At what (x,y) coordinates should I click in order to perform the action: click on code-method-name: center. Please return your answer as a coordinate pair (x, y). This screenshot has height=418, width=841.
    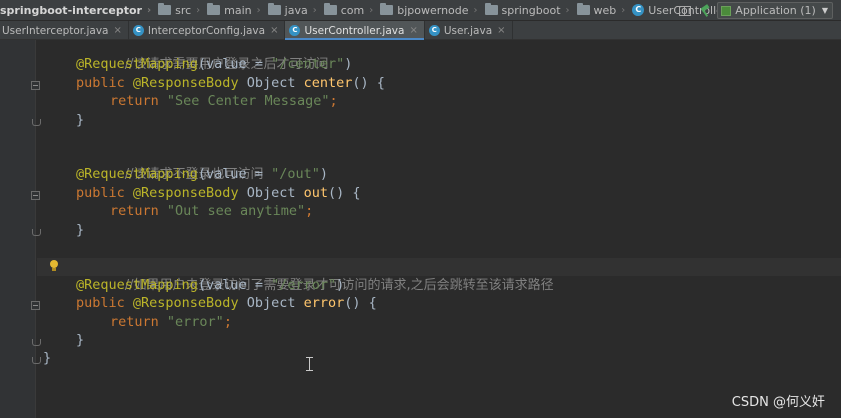
    Looking at the image, I should click on (328, 83).